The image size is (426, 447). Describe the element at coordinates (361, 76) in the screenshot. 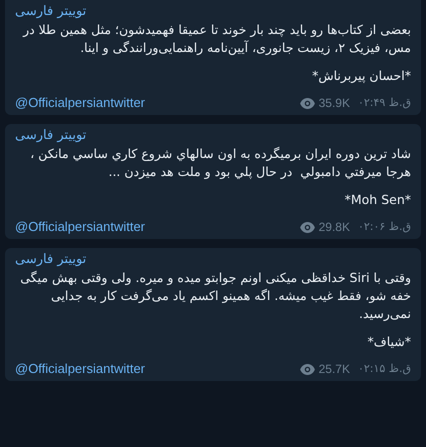

I see `signature: *احسان پیربرناش*` at that location.